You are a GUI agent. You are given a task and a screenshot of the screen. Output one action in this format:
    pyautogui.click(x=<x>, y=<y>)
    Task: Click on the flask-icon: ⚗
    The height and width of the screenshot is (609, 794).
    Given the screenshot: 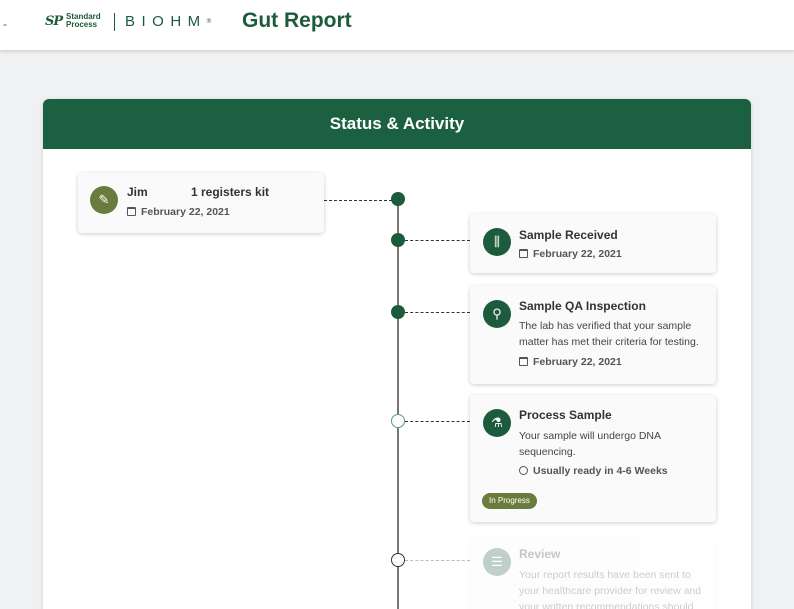 What is the action you would take?
    pyautogui.click(x=497, y=423)
    